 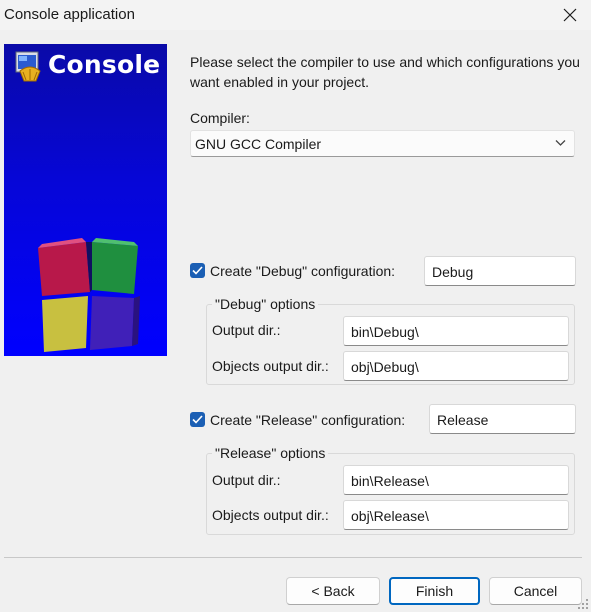 I want to click on release-objects-dir-input: obj\Release\, so click(x=456, y=515).